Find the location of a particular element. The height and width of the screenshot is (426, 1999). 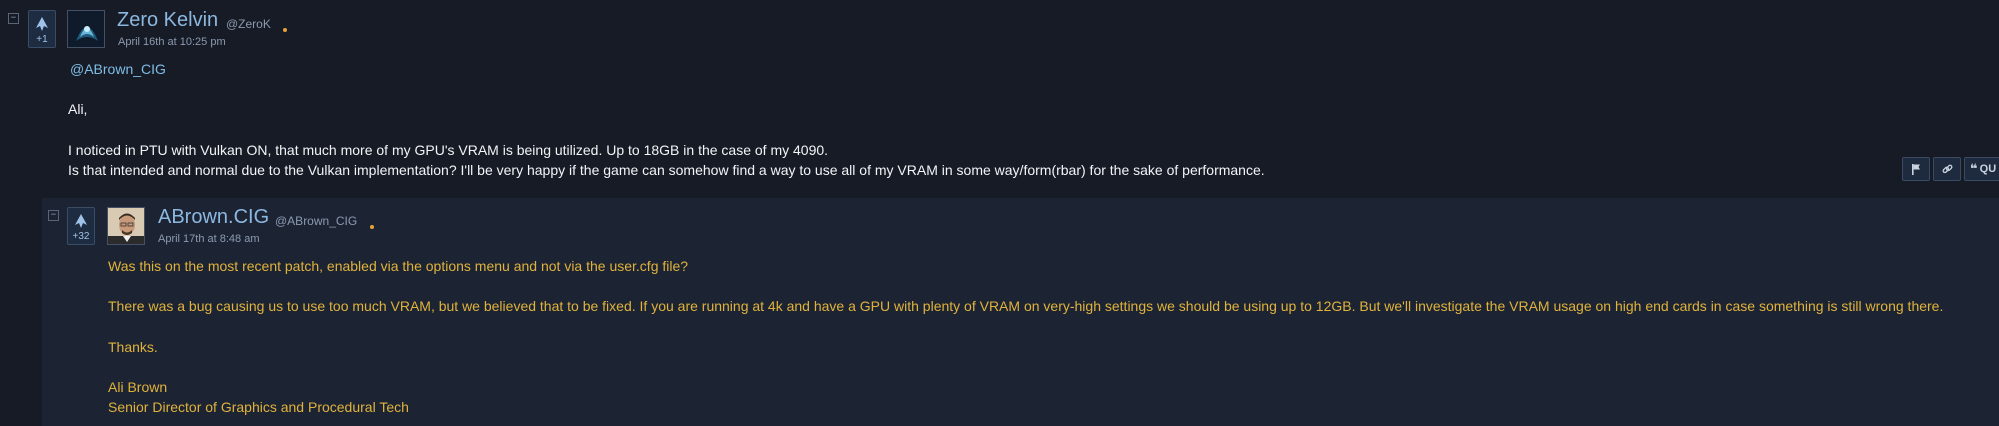

flag-icon is located at coordinates (1916, 169).